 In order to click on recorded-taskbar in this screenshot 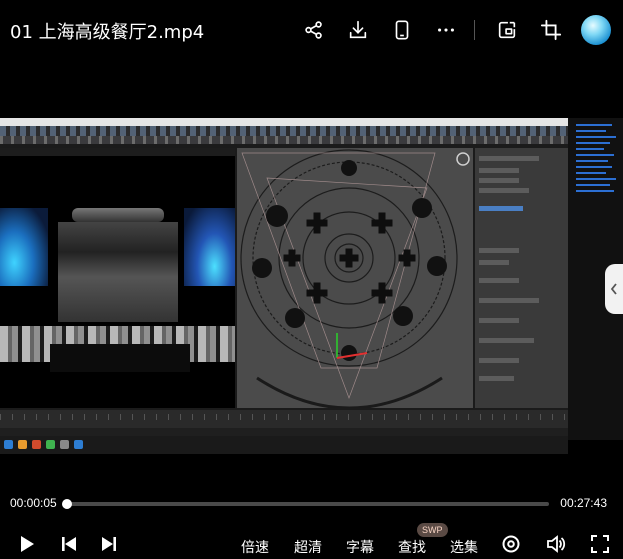, I will do `click(284, 445)`.